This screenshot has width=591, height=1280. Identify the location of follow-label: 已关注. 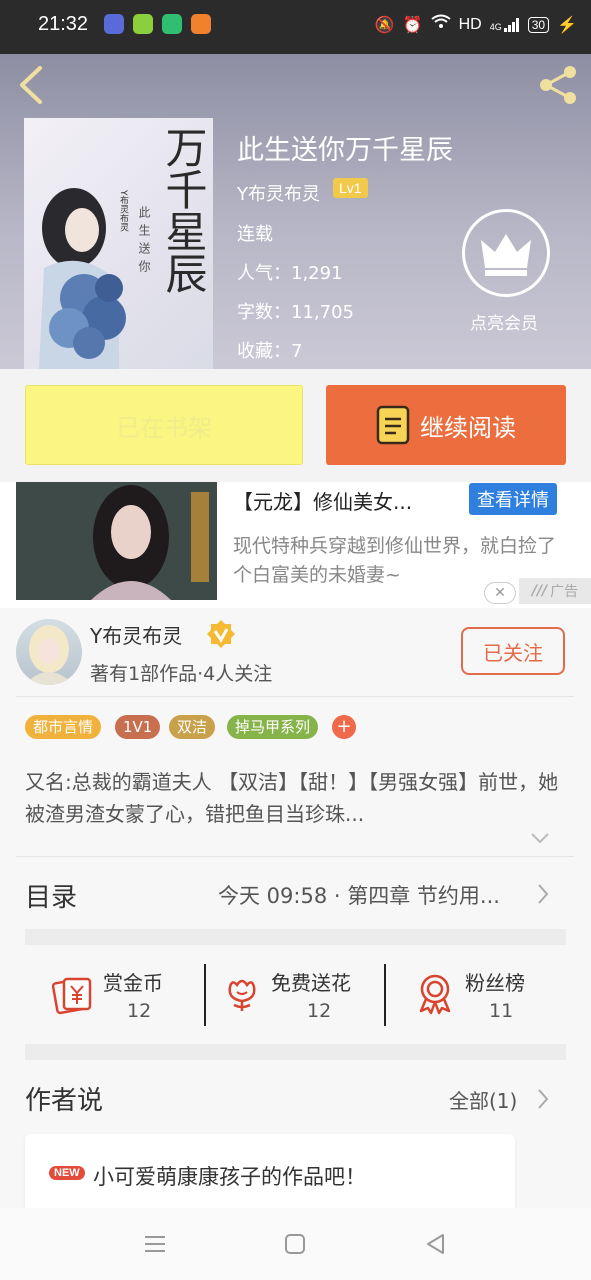
(513, 652).